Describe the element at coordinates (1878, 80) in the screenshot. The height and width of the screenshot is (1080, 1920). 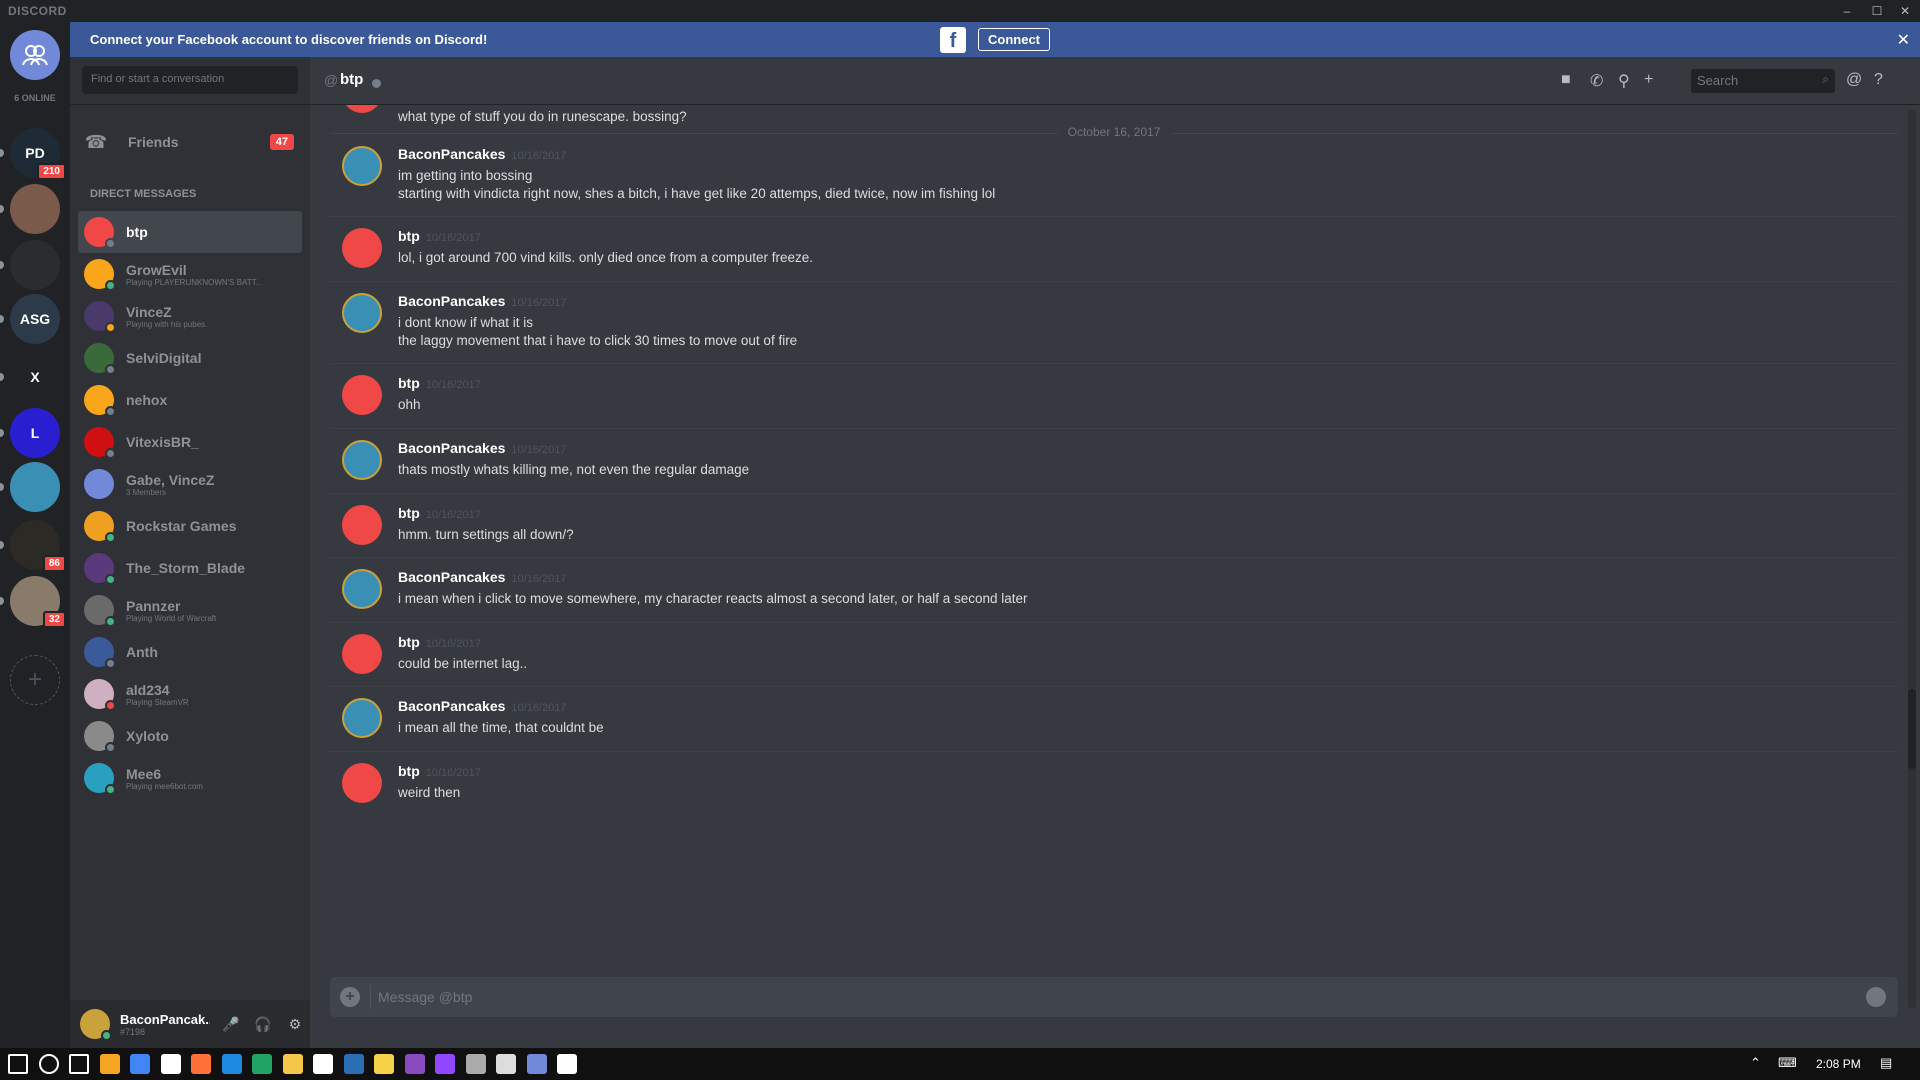
I see `help-icon: ?` at that location.